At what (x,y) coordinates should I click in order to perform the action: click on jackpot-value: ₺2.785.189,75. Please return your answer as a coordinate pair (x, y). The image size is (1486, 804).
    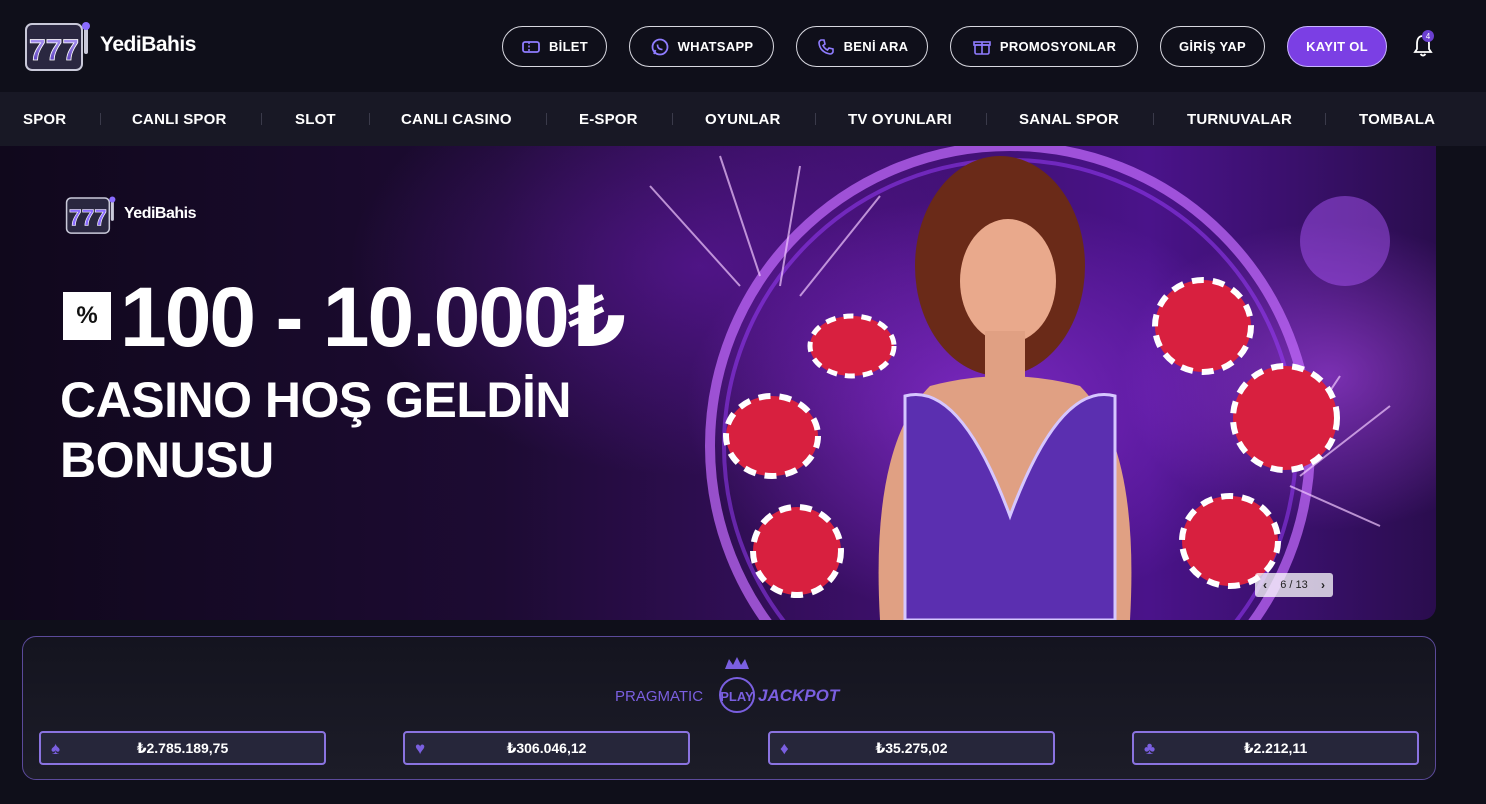
    Looking at the image, I should click on (182, 747).